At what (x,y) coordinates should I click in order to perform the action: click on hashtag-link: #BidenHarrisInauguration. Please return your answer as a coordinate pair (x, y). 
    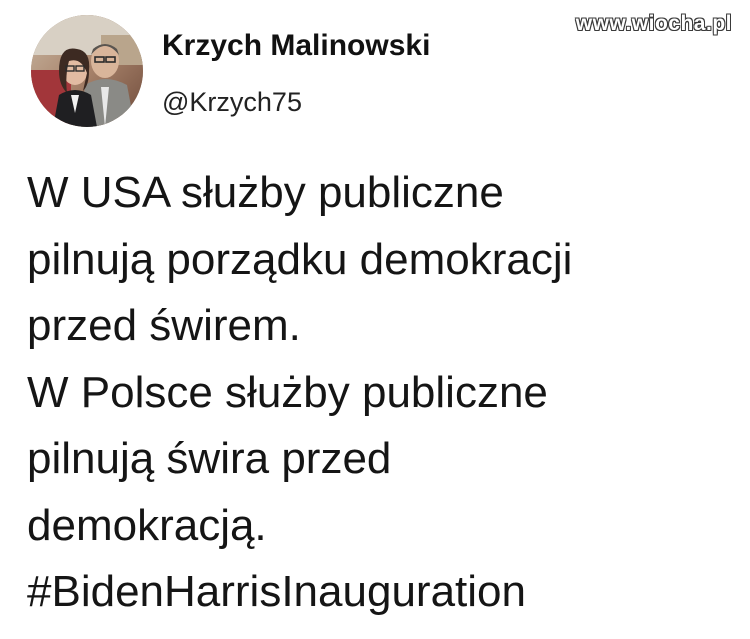
    Looking at the image, I should click on (382, 592).